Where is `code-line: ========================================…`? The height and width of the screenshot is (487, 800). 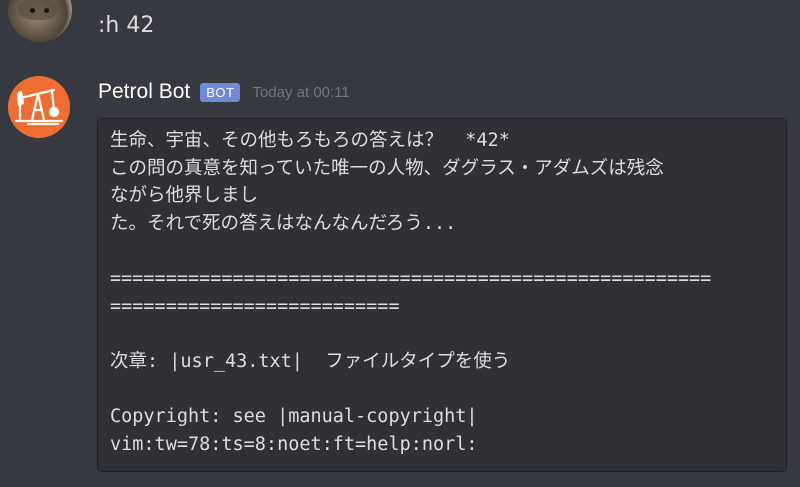
code-line: ========================================… is located at coordinates (411, 278).